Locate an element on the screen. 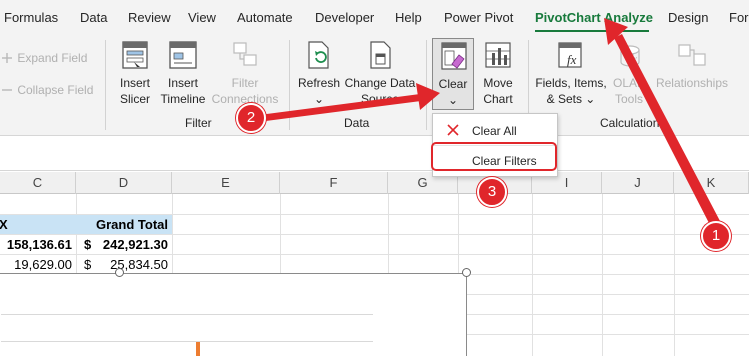 The image size is (749, 356). fields-items-sets-label-2: & Sets ⌄ is located at coordinates (571, 99).